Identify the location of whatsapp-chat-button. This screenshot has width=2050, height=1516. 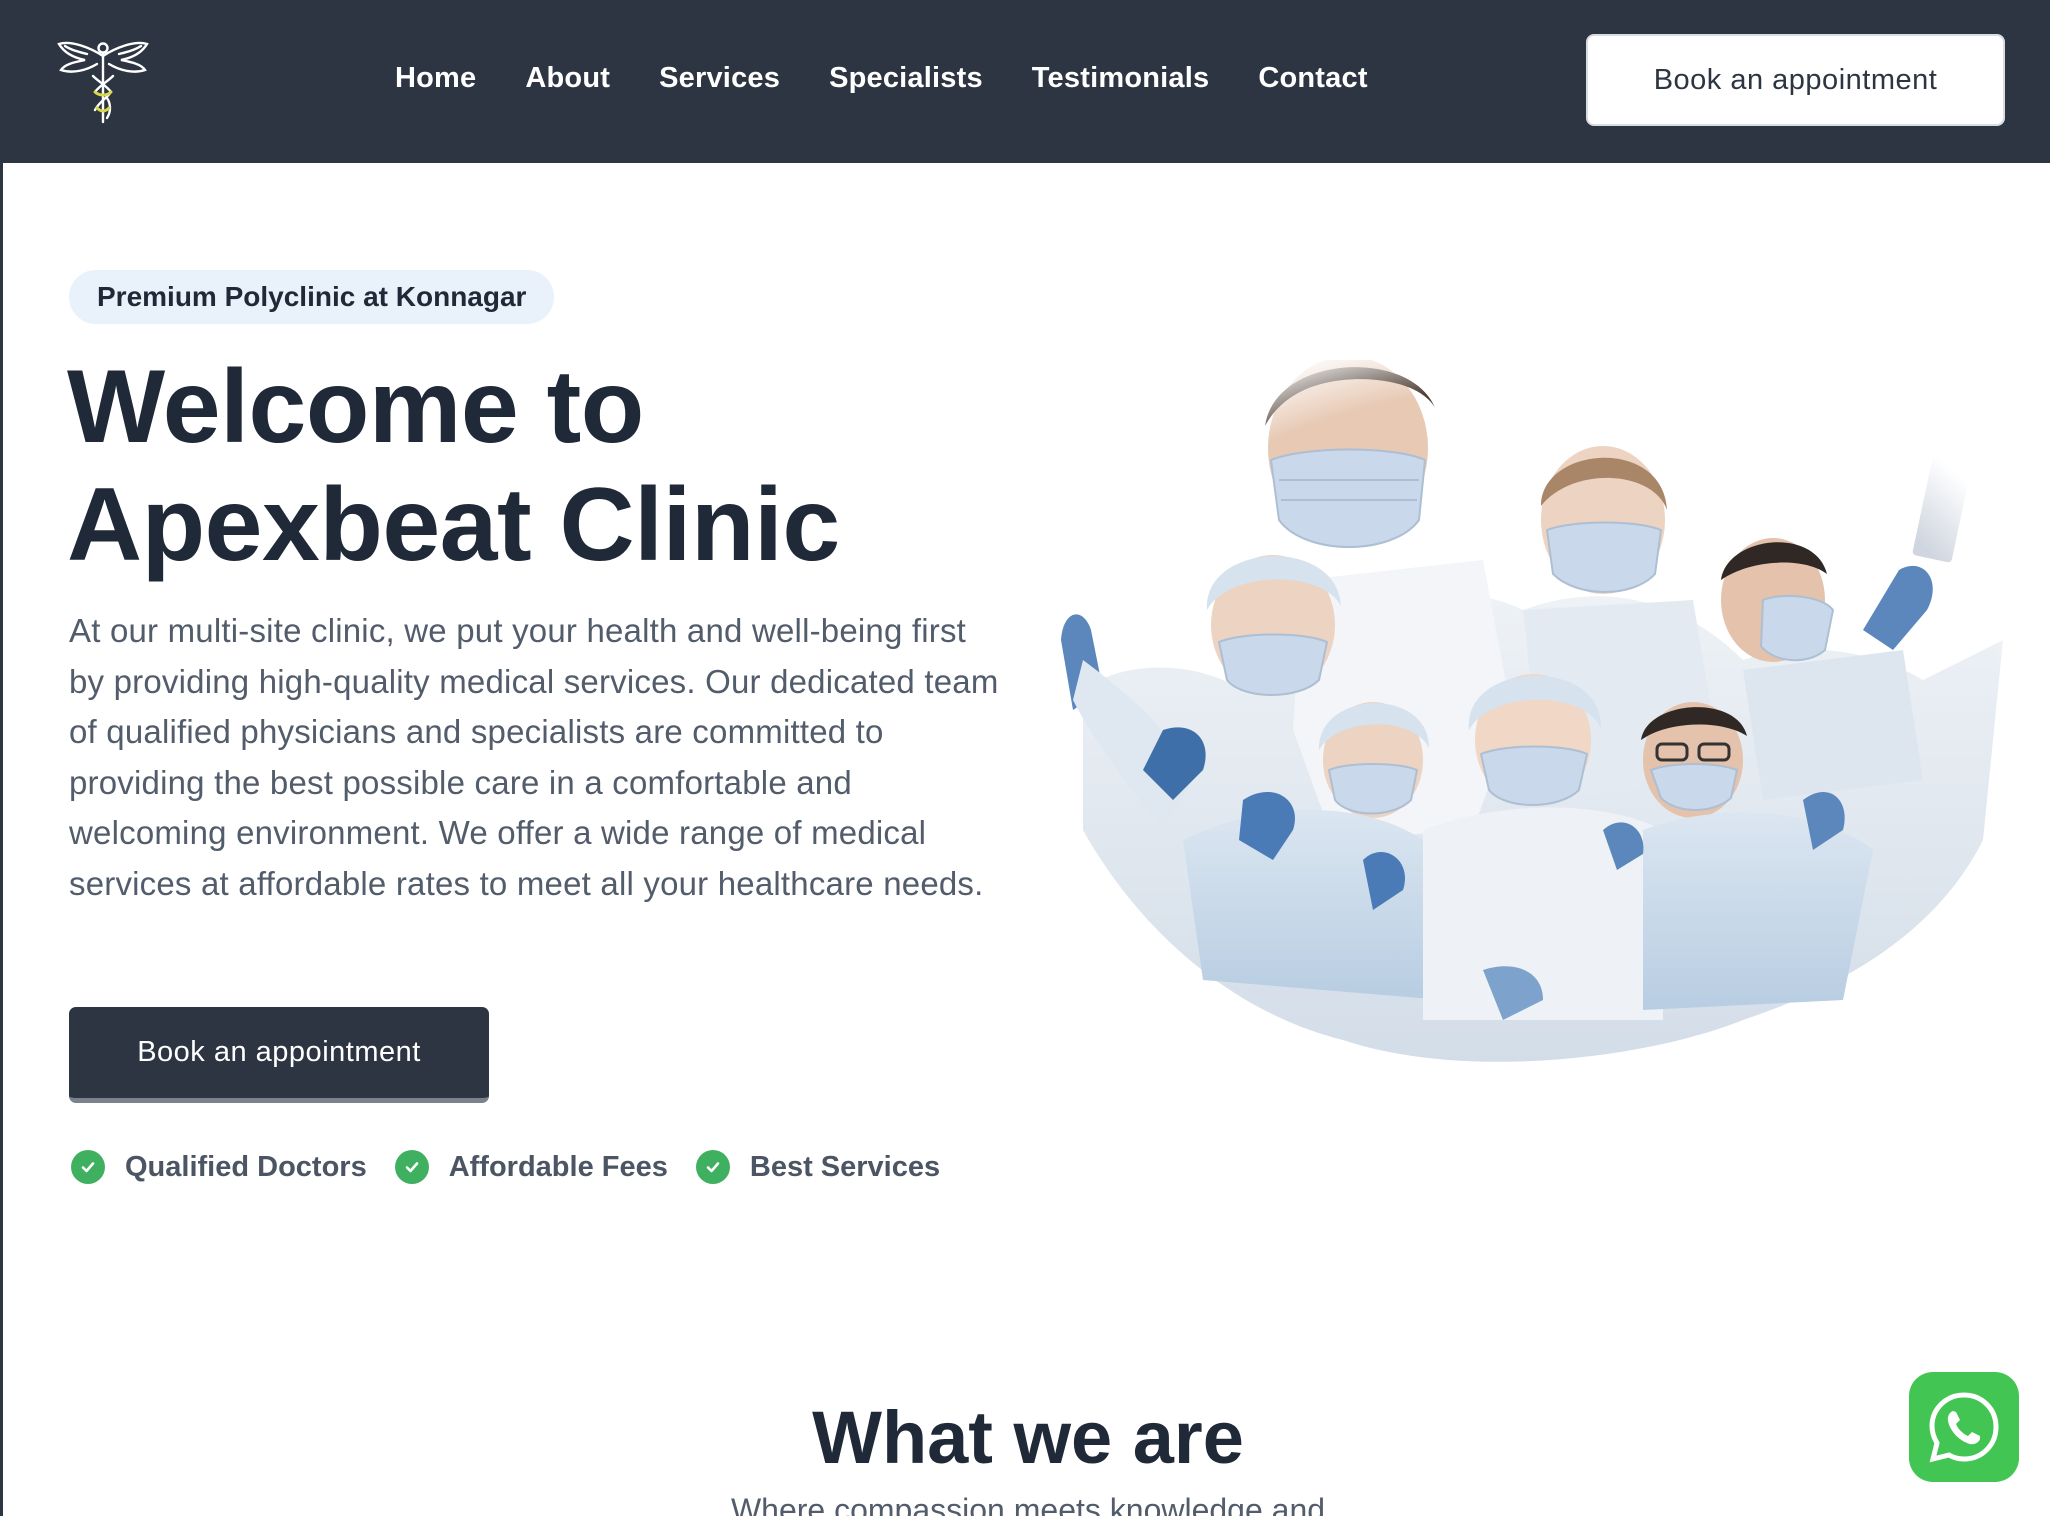
(1964, 1427).